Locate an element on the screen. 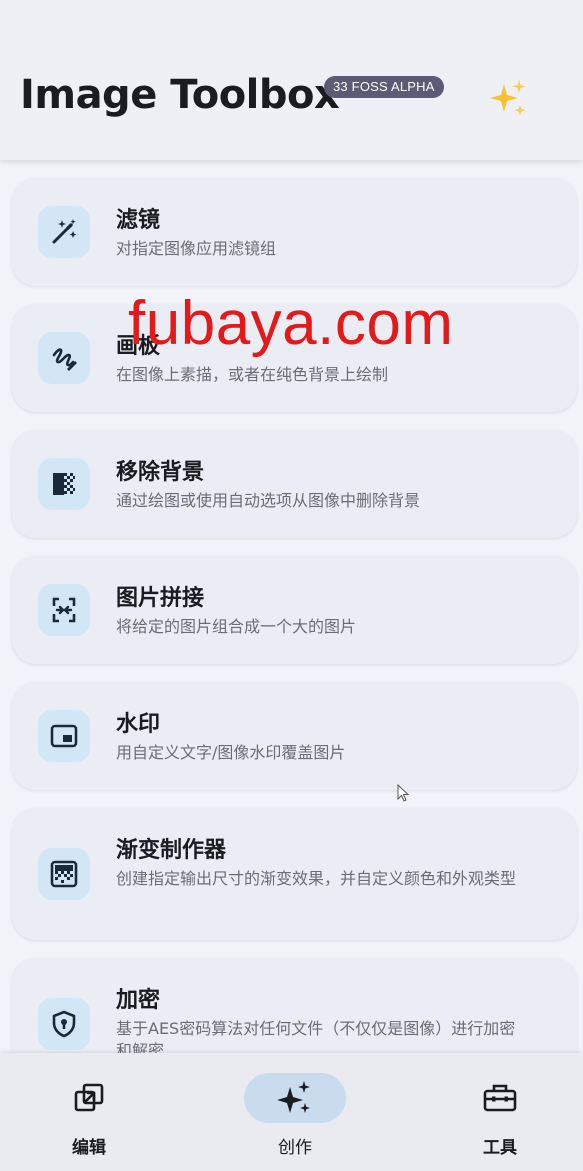 The image size is (583, 1171). nav-label: 工具 is located at coordinates (500, 1148).